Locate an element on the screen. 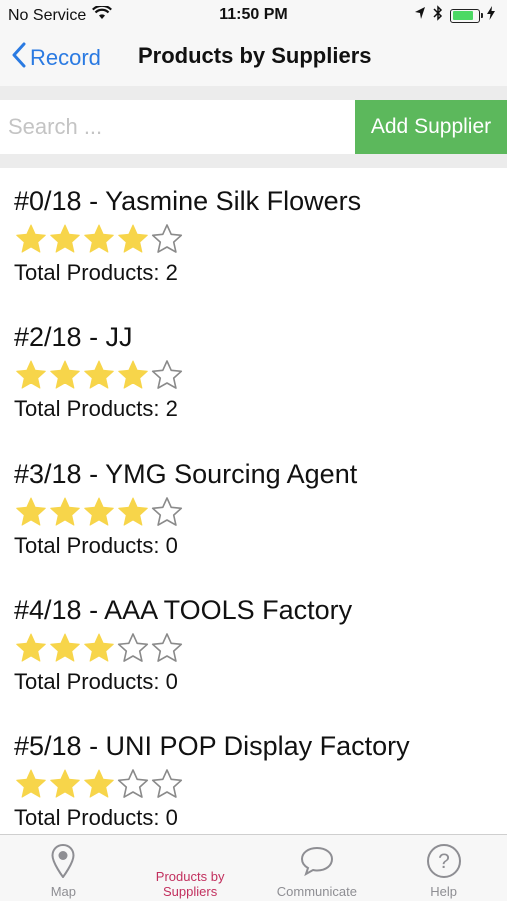 This screenshot has height=901, width=507. tab-label: Communicate is located at coordinates (316, 891).